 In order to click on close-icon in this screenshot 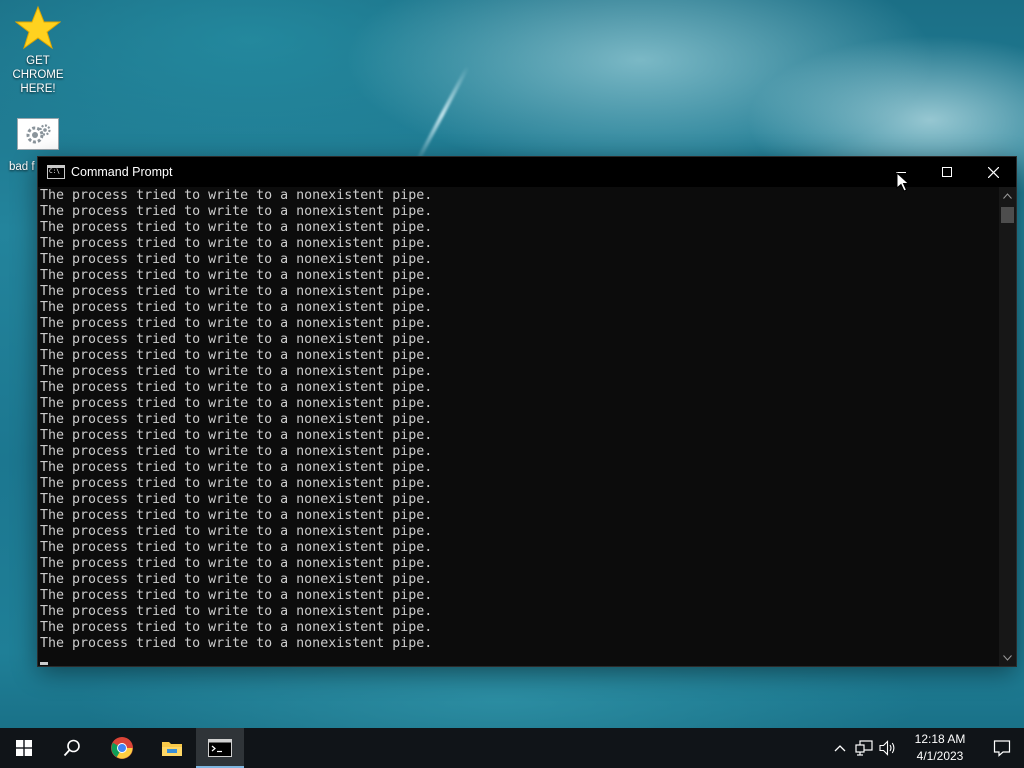, I will do `click(993, 172)`.